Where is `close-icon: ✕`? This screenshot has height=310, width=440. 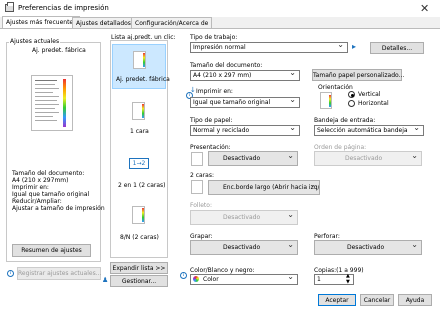 close-icon: ✕ is located at coordinates (424, 8).